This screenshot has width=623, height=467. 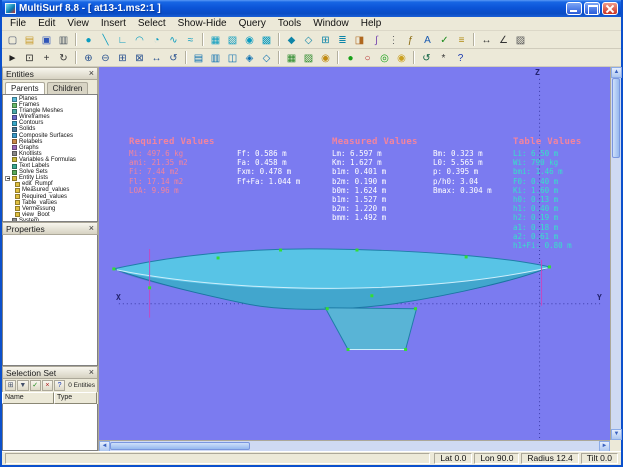 I want to click on settings-icon: *, so click(x=444, y=58).